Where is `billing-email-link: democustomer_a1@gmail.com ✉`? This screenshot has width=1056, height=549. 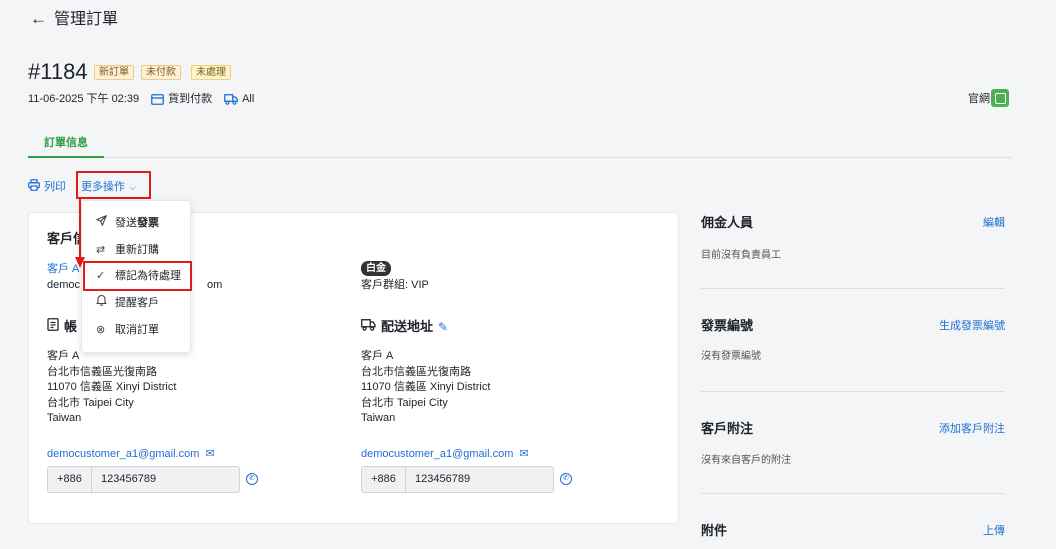 billing-email-link: democustomer_a1@gmail.com ✉ is located at coordinates (131, 454).